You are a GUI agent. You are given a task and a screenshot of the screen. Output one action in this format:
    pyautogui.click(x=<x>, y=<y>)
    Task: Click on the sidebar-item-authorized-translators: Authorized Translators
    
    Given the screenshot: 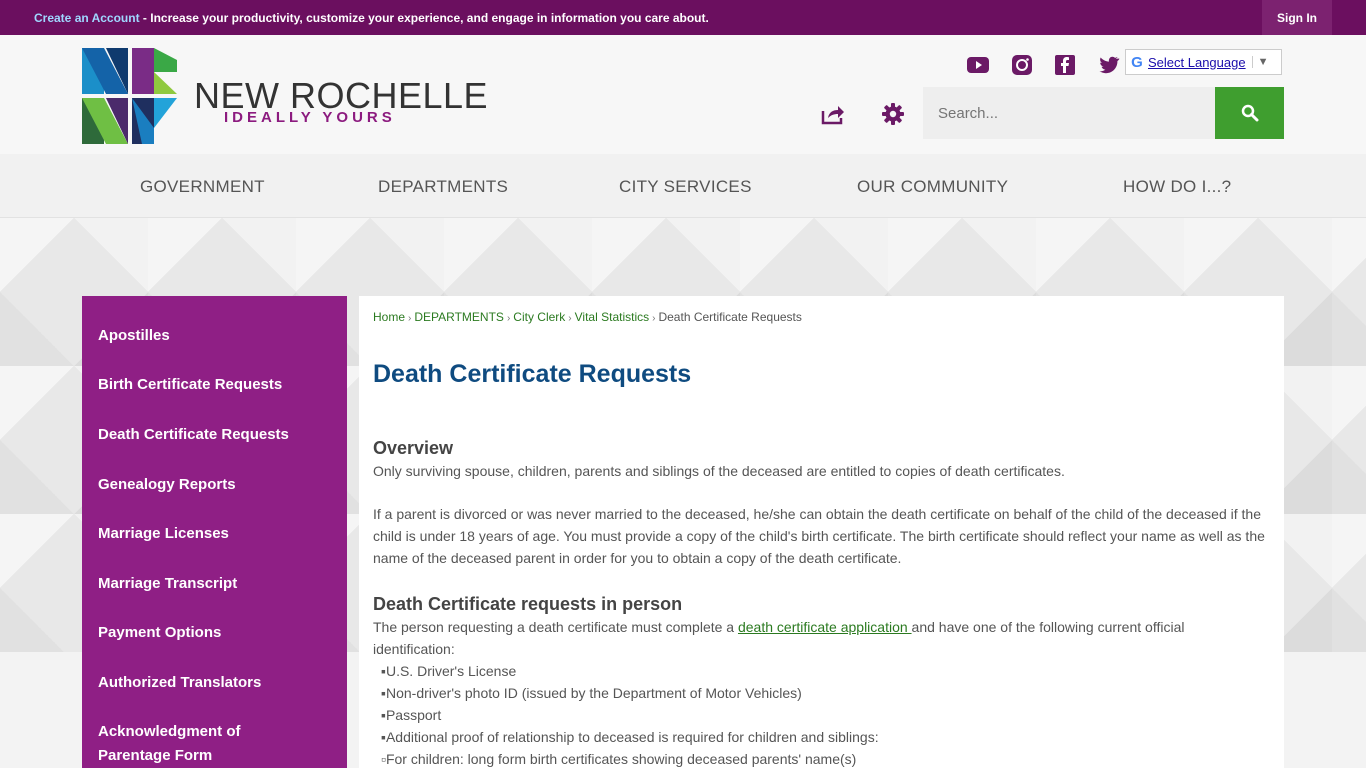 What is the action you would take?
    pyautogui.click(x=214, y=684)
    